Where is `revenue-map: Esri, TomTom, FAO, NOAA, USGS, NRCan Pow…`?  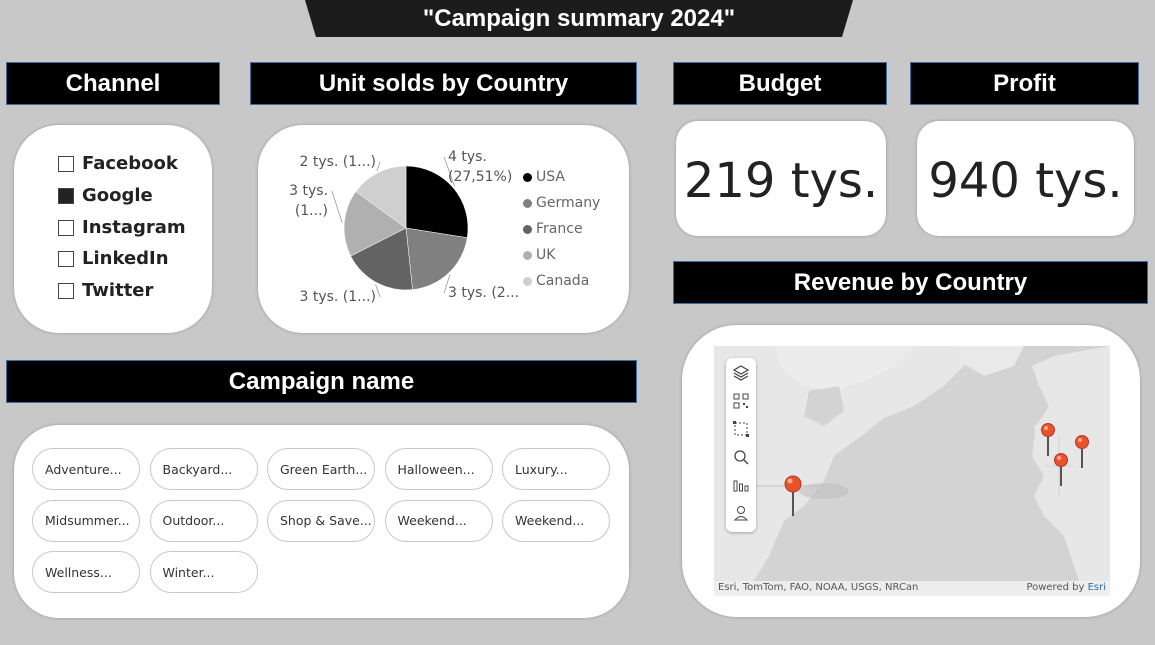 revenue-map: Esri, TomTom, FAO, NOAA, USGS, NRCan Pow… is located at coordinates (912, 471).